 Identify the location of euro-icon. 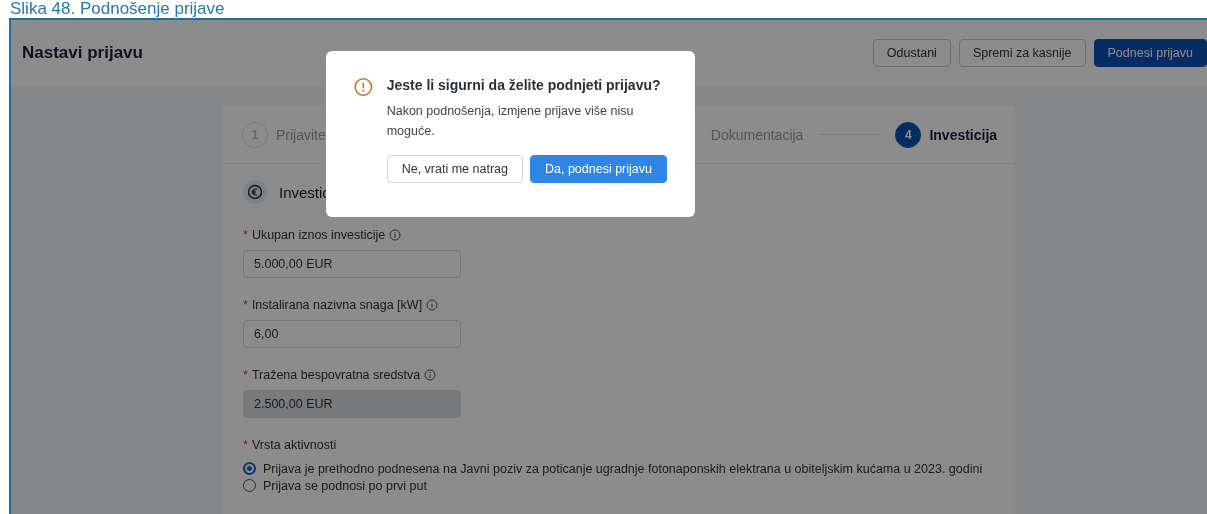
(255, 192).